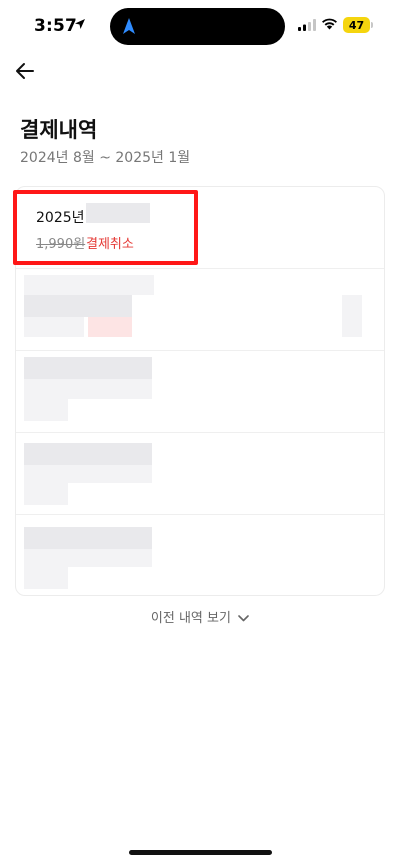 This screenshot has width=400, height=864. I want to click on navigation-arrow-icon, so click(129, 26).